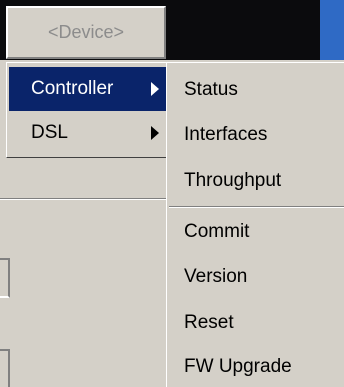  Describe the element at coordinates (88, 133) in the screenshot. I see `submenu-item-dsl: DSL` at that location.